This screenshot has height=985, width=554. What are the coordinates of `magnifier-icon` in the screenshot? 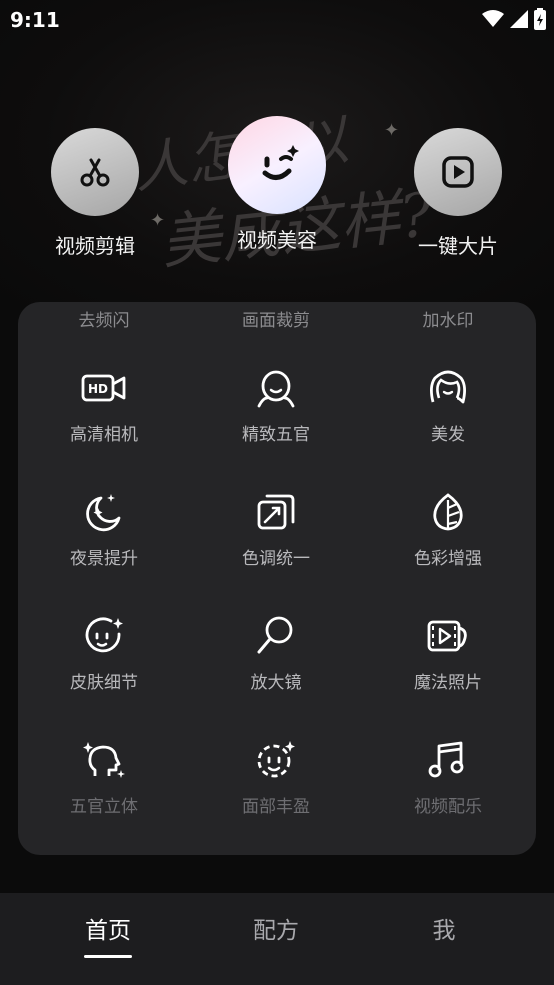 It's located at (275, 635).